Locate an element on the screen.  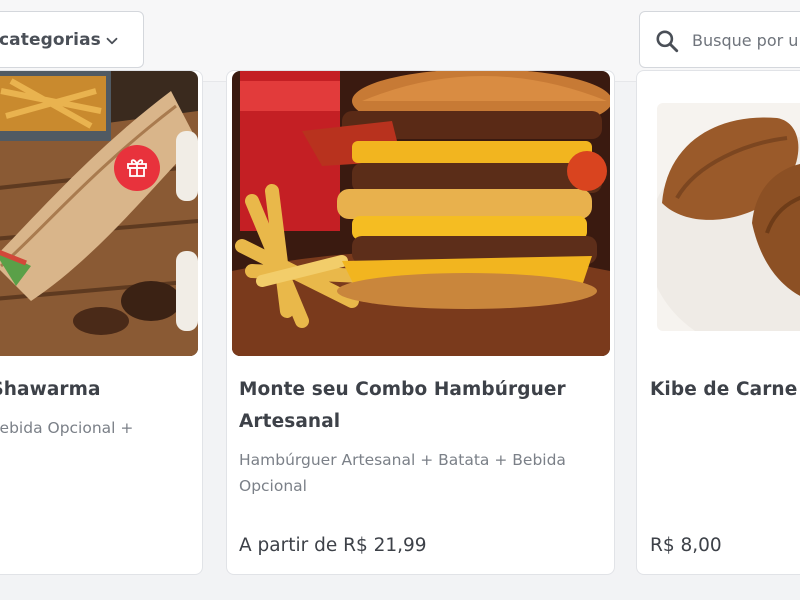
product-title: o Shawarma is located at coordinates (50, 389).